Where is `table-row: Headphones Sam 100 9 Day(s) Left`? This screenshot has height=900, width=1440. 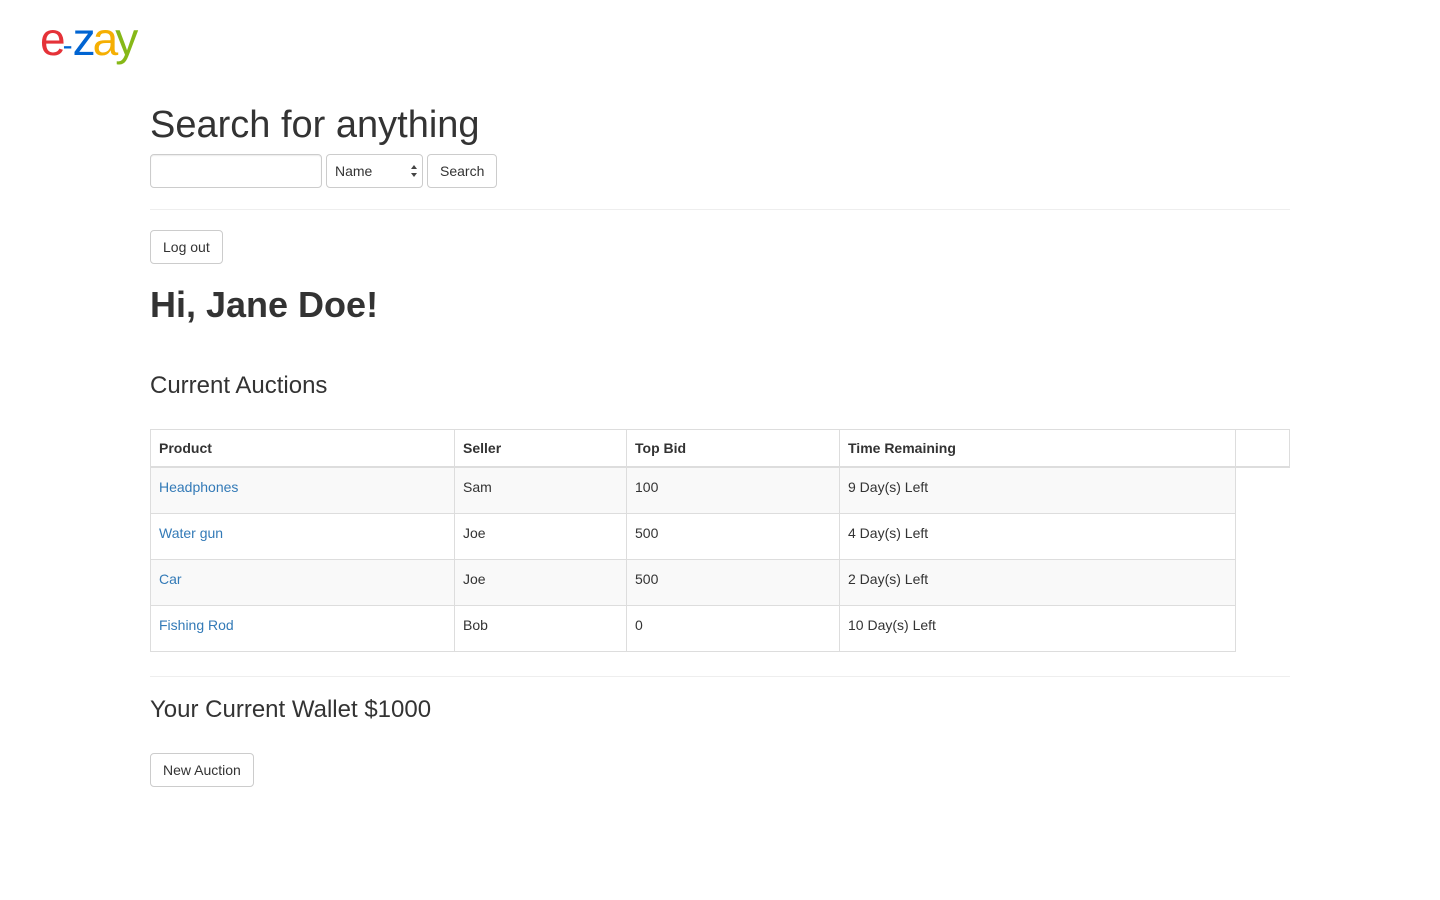
table-row: Headphones Sam 100 9 Day(s) Left is located at coordinates (720, 490).